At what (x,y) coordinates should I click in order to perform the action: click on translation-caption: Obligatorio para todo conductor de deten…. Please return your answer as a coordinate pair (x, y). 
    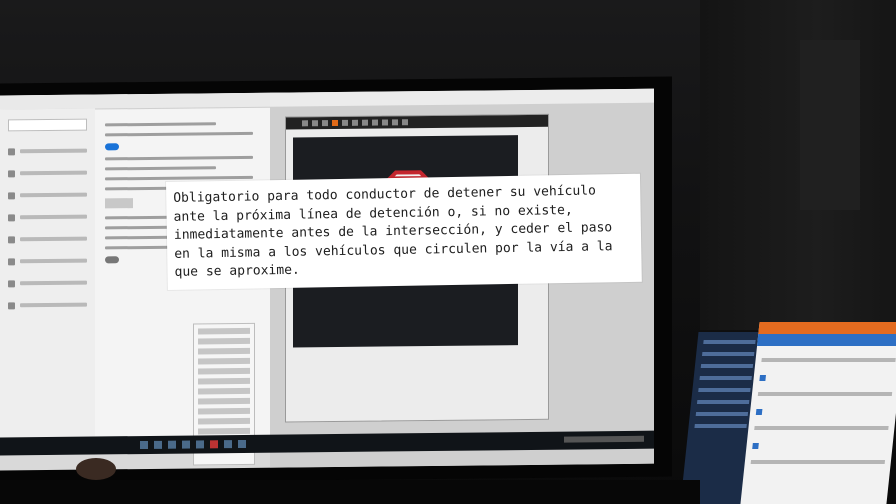
    Looking at the image, I should click on (404, 231).